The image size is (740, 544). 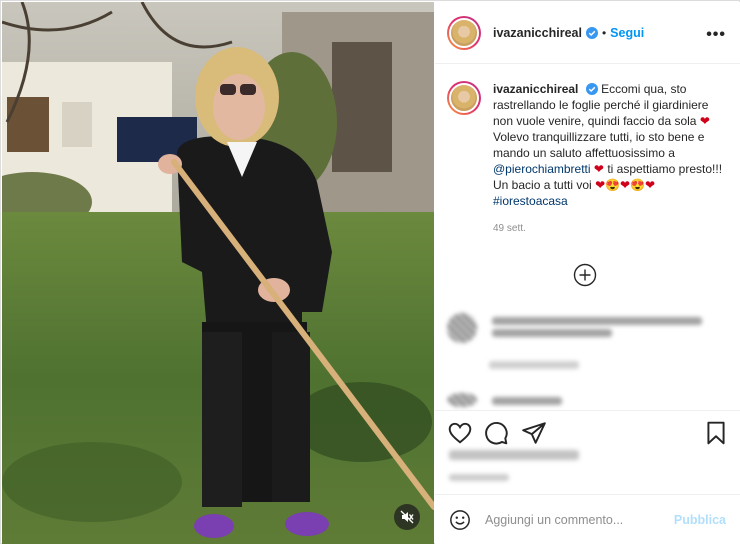 I want to click on post-actions, so click(x=587, y=430).